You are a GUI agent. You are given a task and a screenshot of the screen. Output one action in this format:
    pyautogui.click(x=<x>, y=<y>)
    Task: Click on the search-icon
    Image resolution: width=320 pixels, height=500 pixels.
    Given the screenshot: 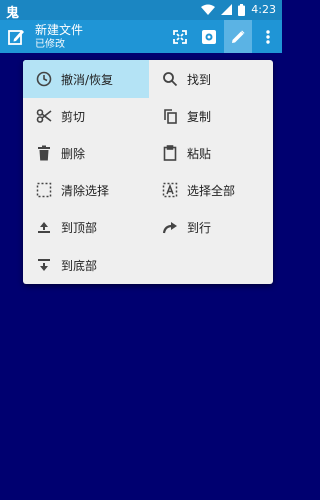 What is the action you would take?
    pyautogui.click(x=170, y=79)
    